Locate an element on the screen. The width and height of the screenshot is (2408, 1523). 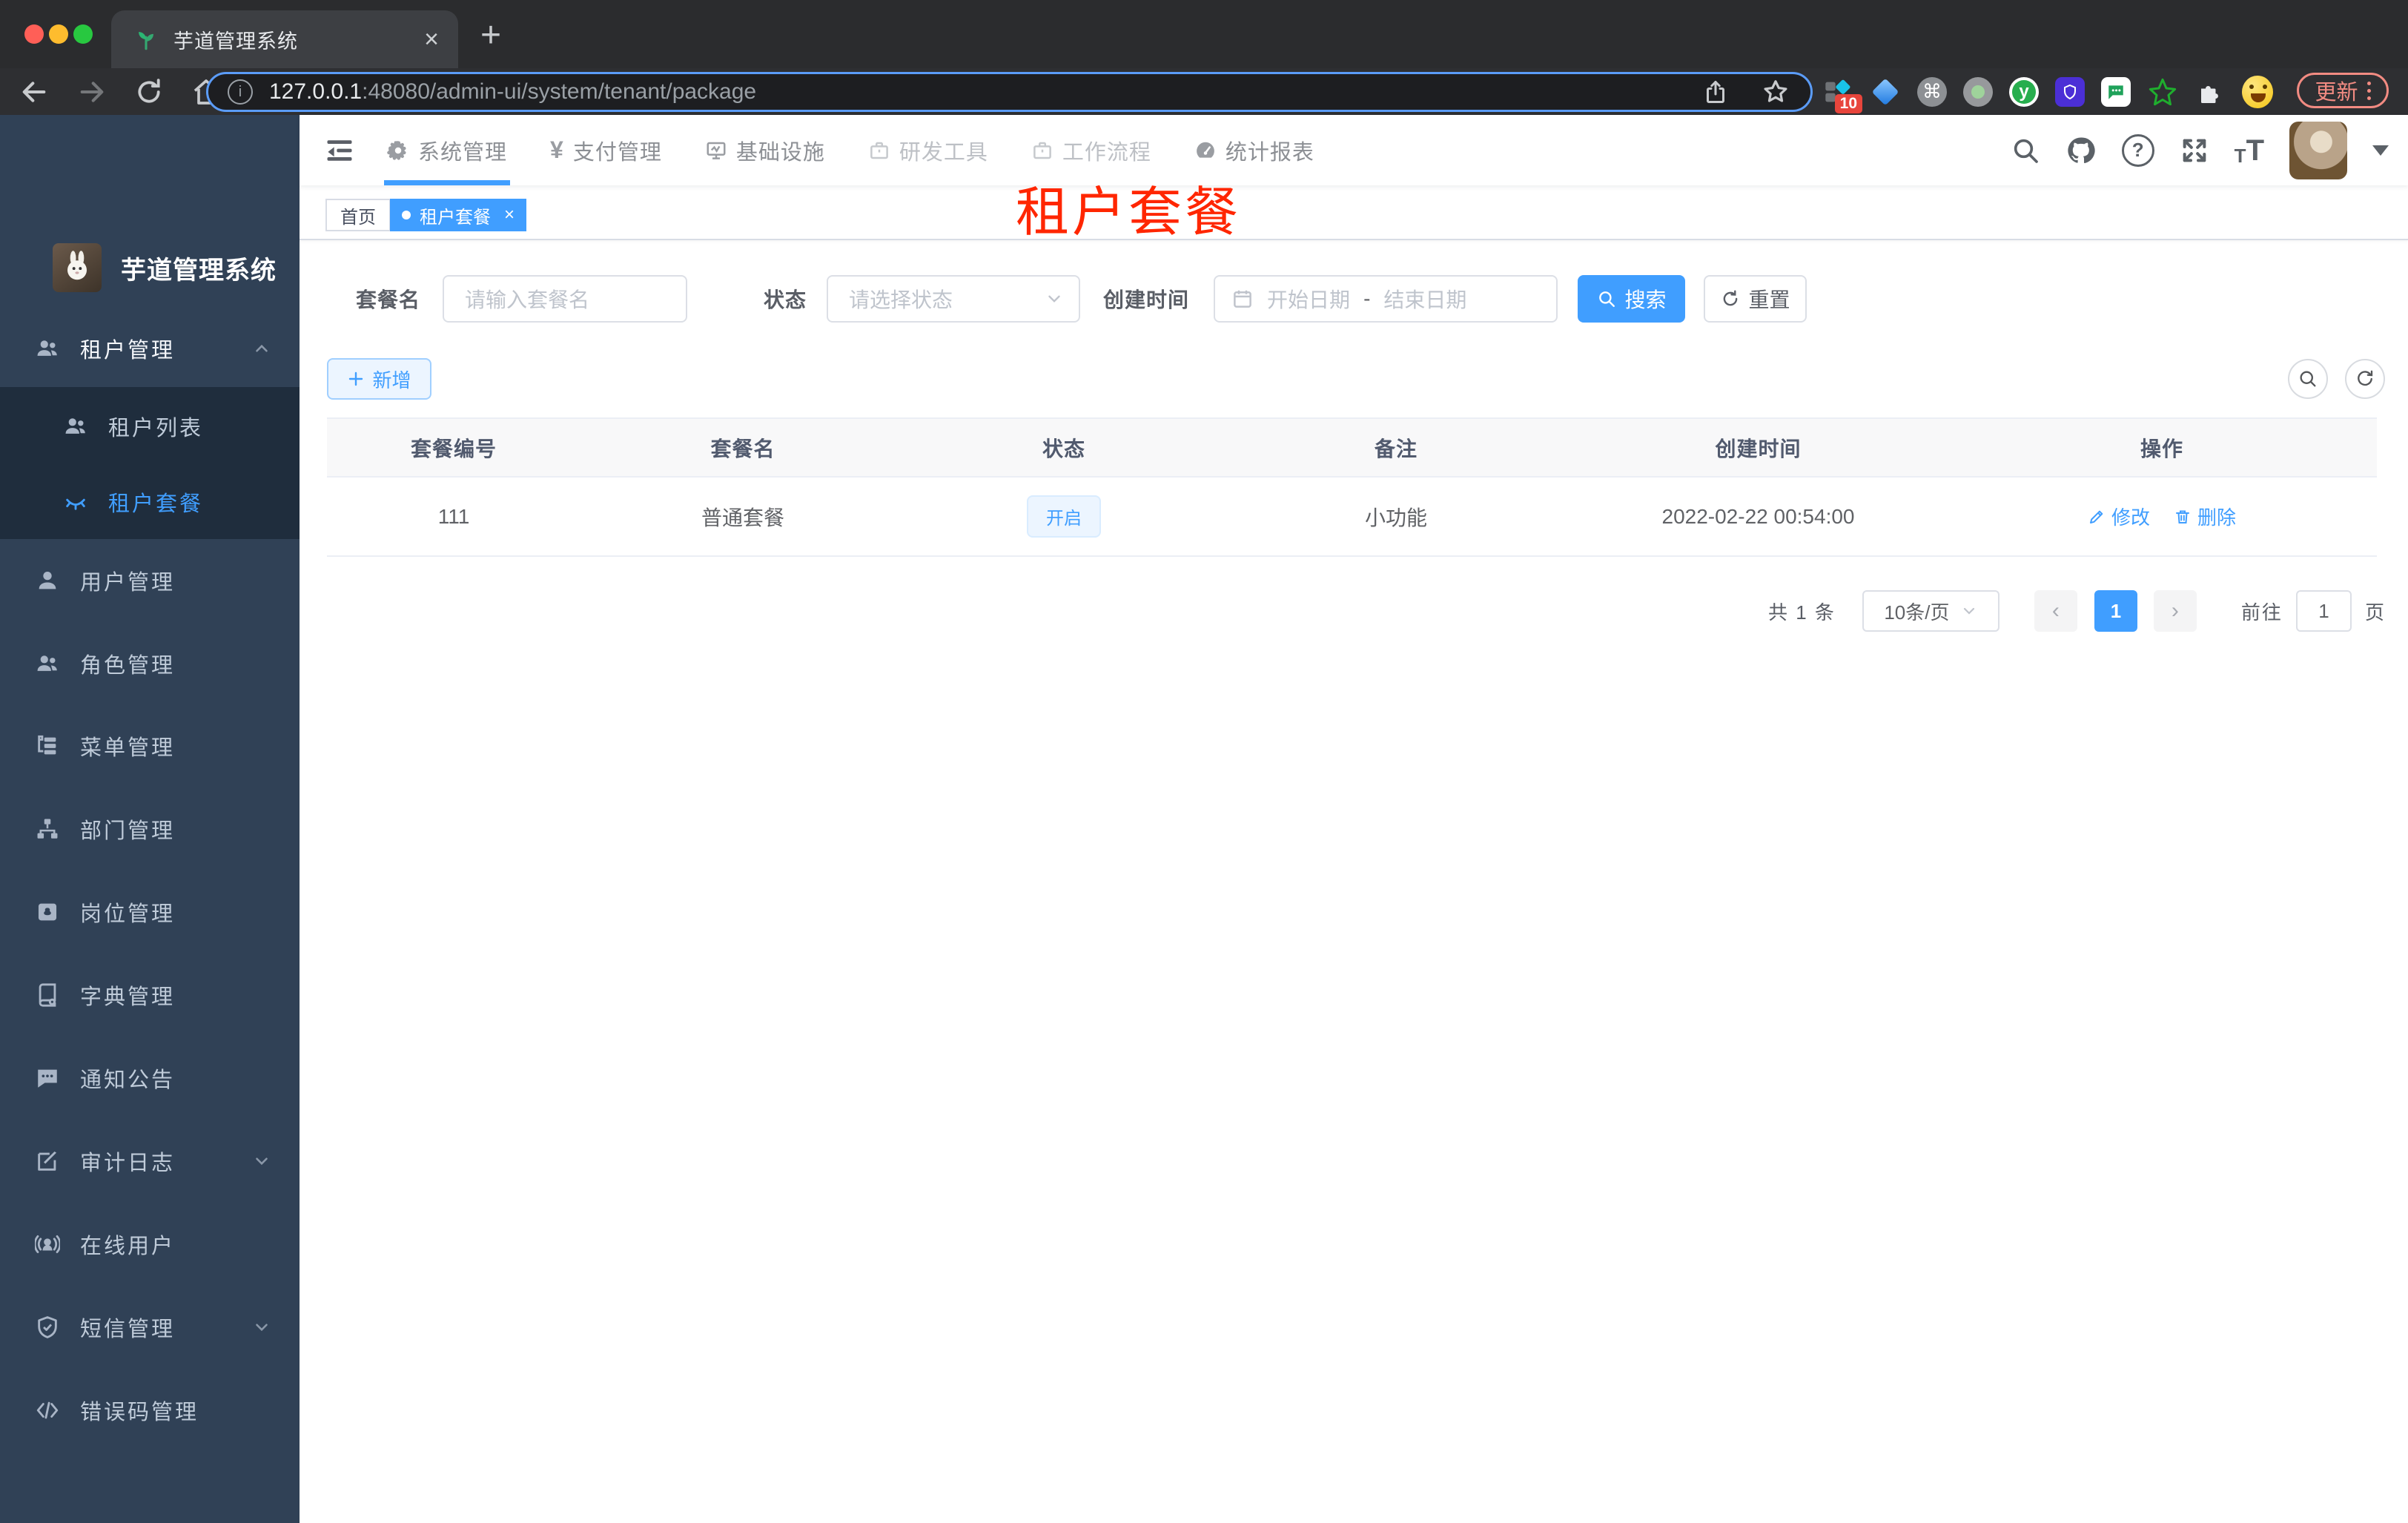
start-date-placeholder: 开始日期 is located at coordinates (1308, 299).